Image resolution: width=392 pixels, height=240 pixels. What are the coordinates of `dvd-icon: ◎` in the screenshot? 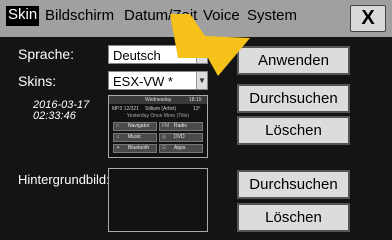 It's located at (164, 137).